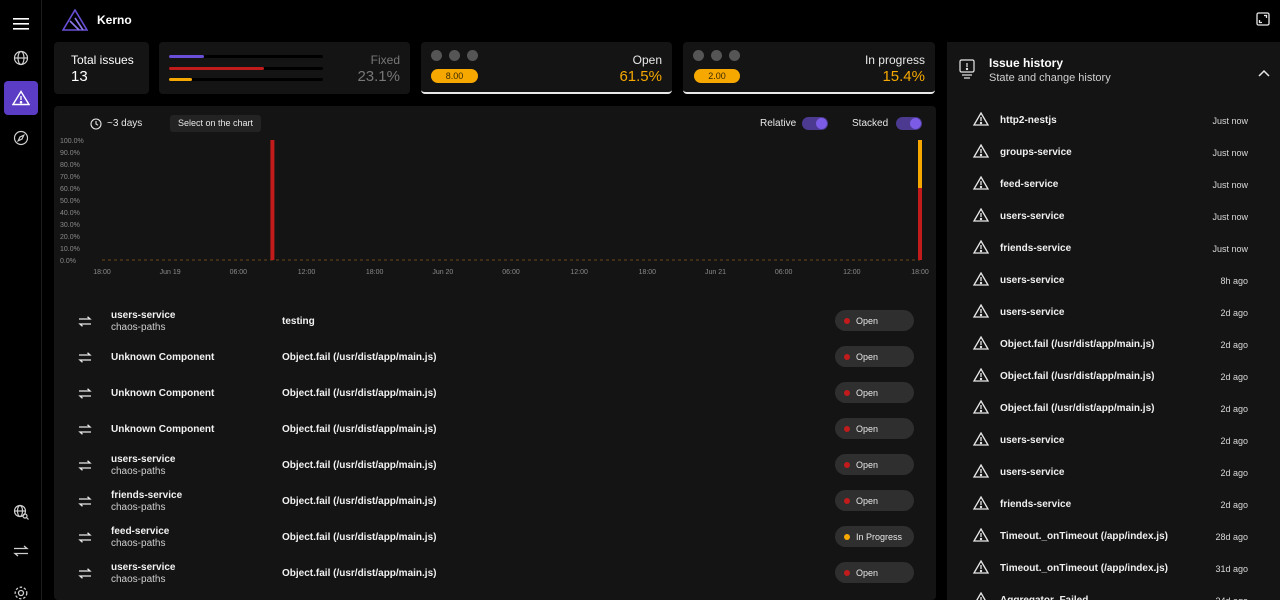 This screenshot has height=600, width=1280. Describe the element at coordinates (21, 588) in the screenshot. I see `settings-gear-icon` at that location.